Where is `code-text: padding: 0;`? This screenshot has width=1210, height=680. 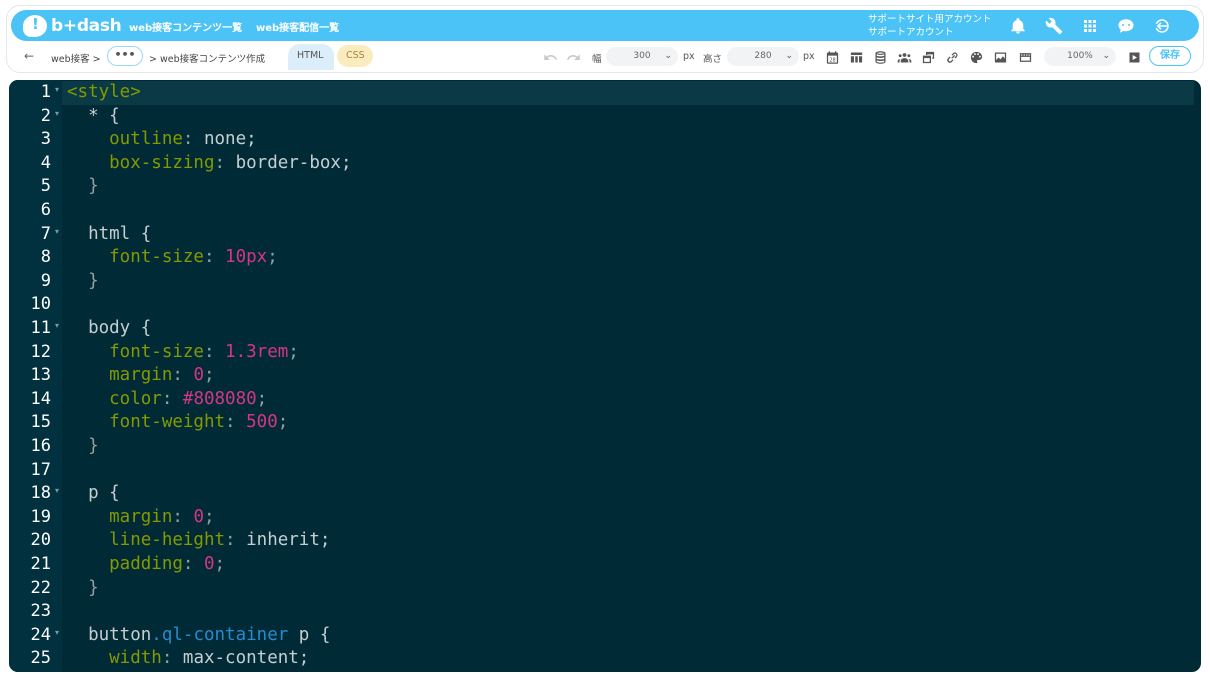 code-text: padding: 0; is located at coordinates (146, 564).